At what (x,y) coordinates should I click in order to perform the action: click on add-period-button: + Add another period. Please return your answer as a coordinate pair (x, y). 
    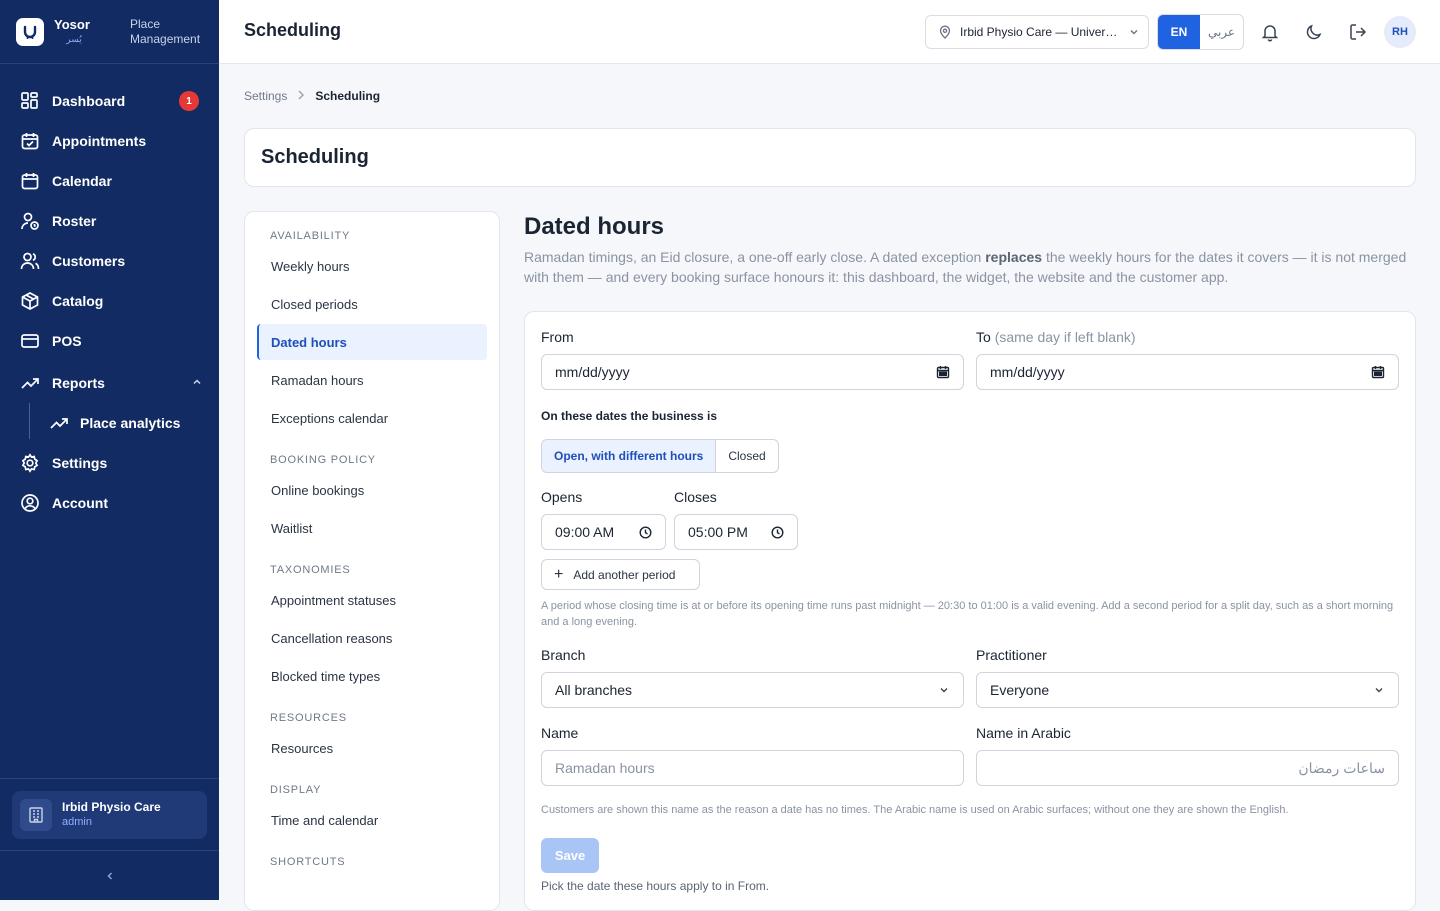
    Looking at the image, I should click on (620, 574).